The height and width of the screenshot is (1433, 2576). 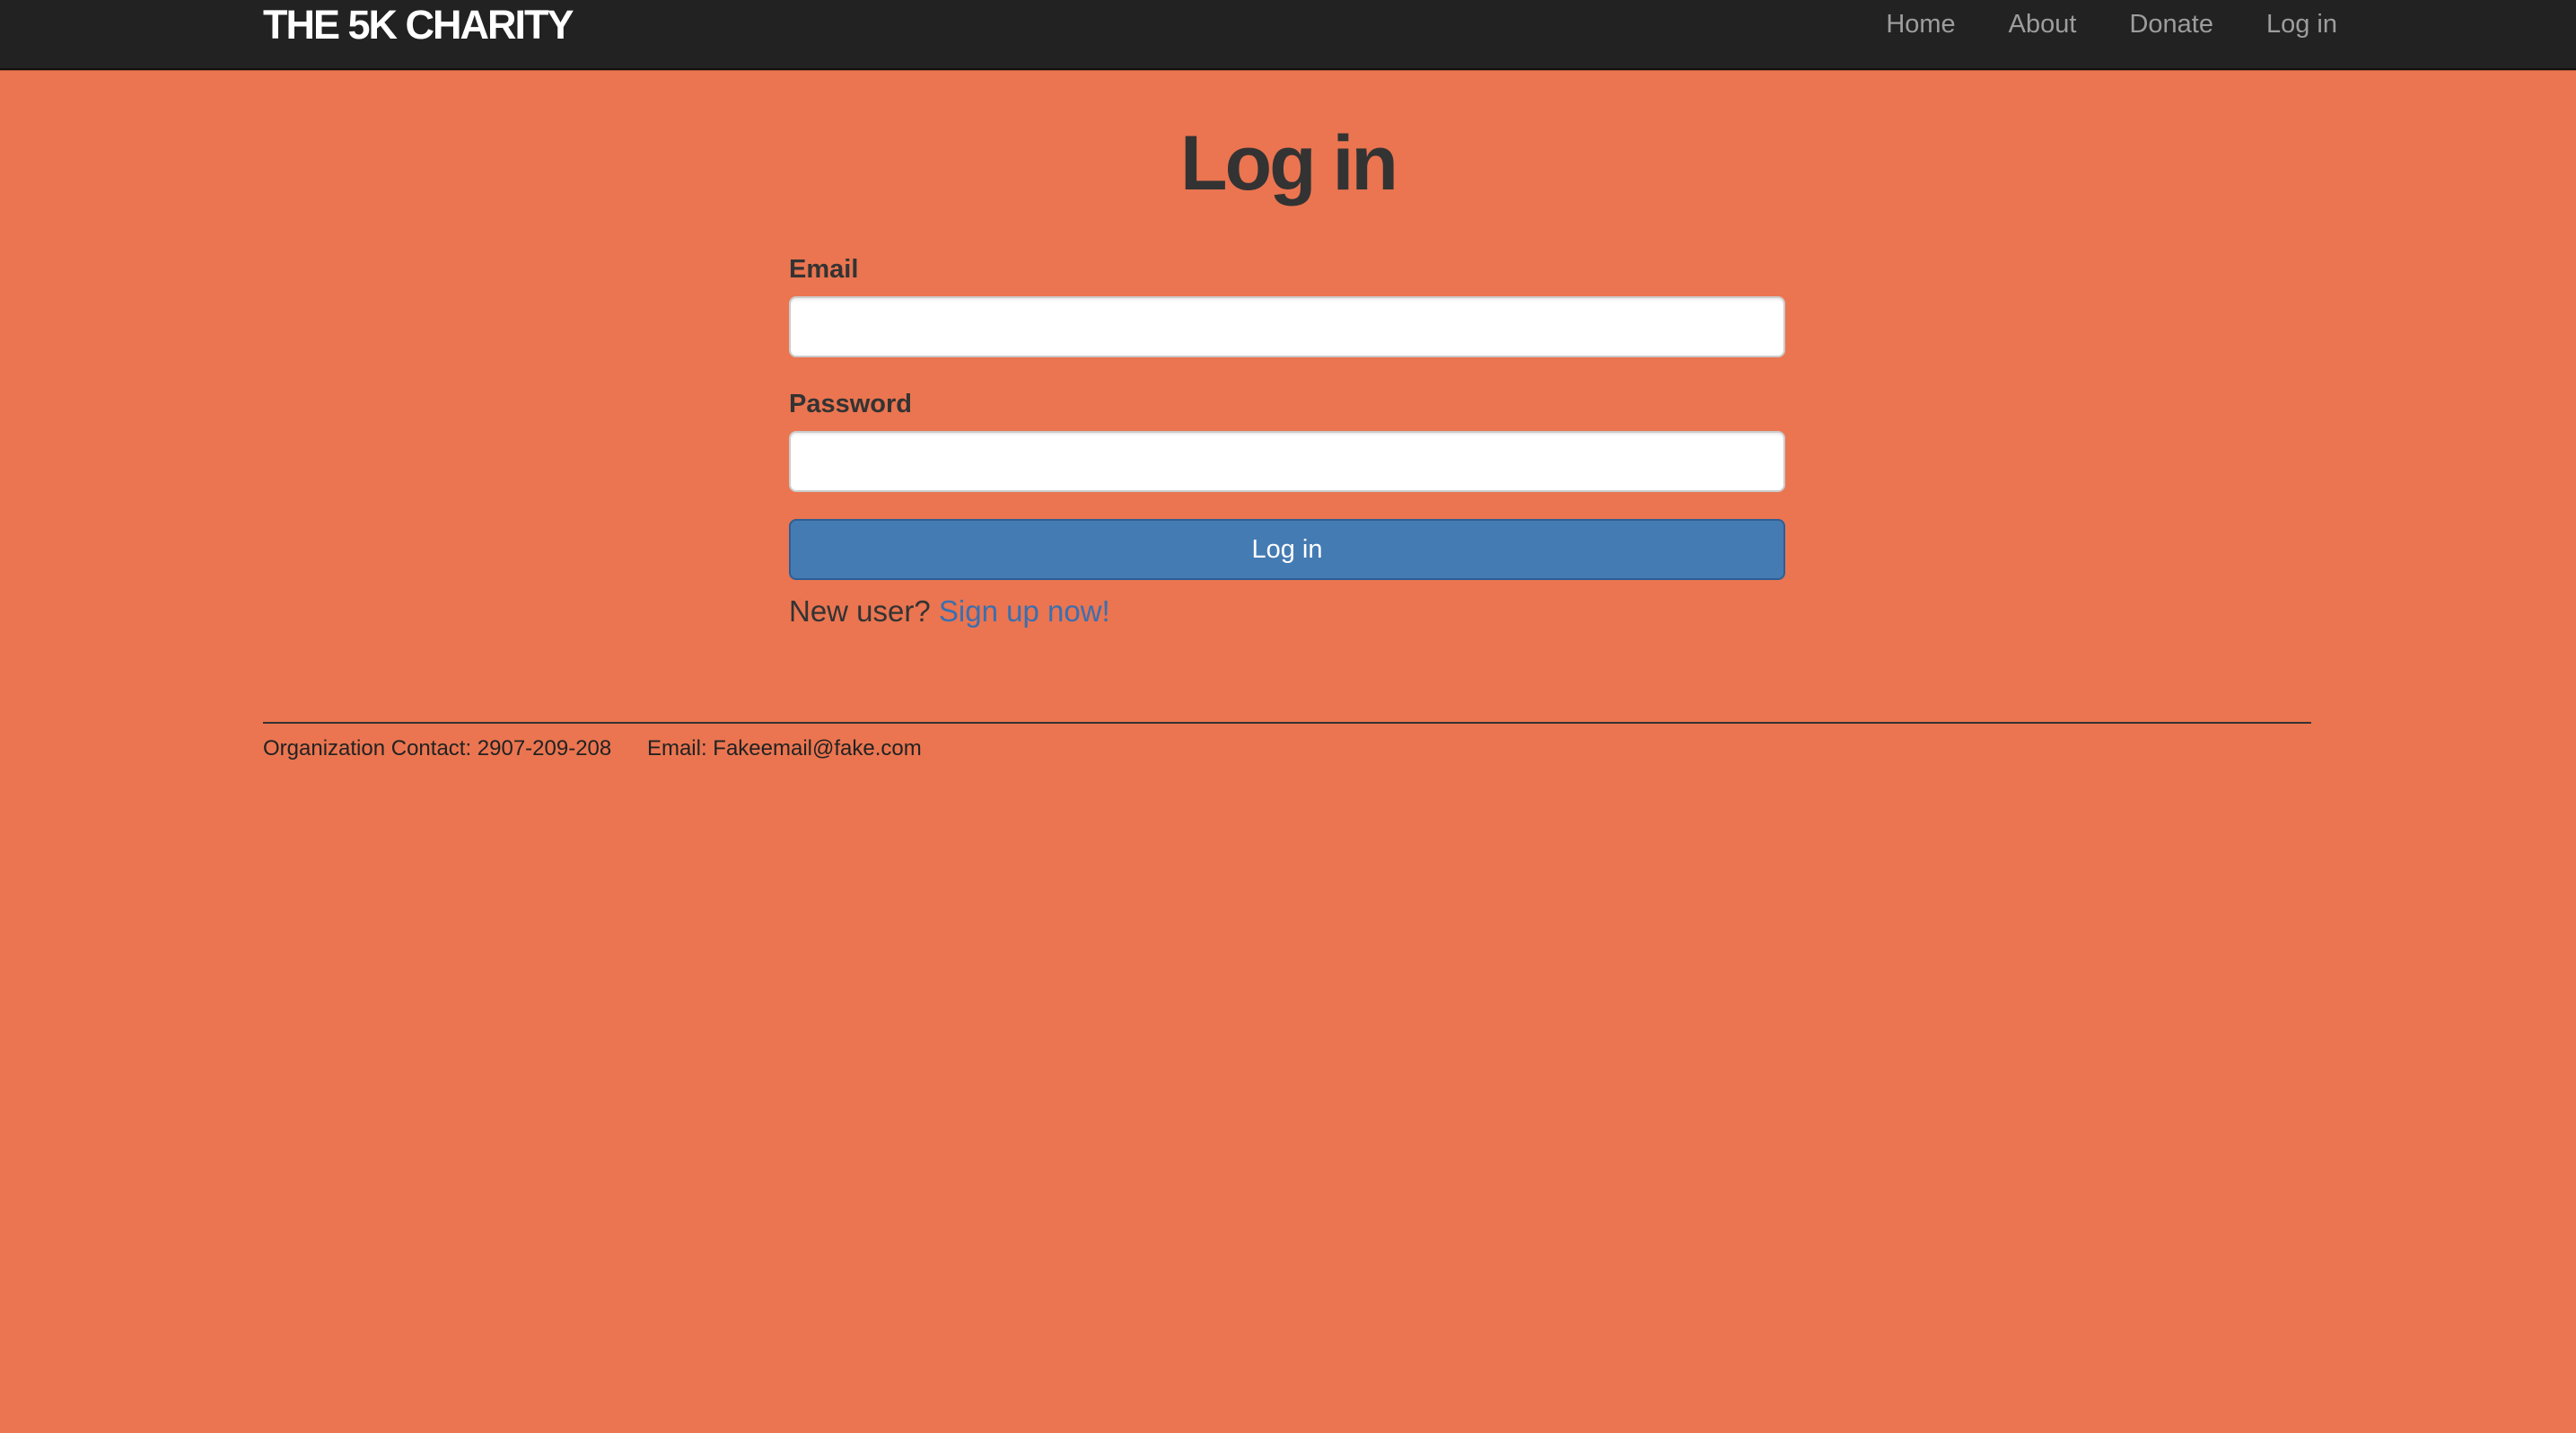 I want to click on email-label: Email, so click(x=824, y=269).